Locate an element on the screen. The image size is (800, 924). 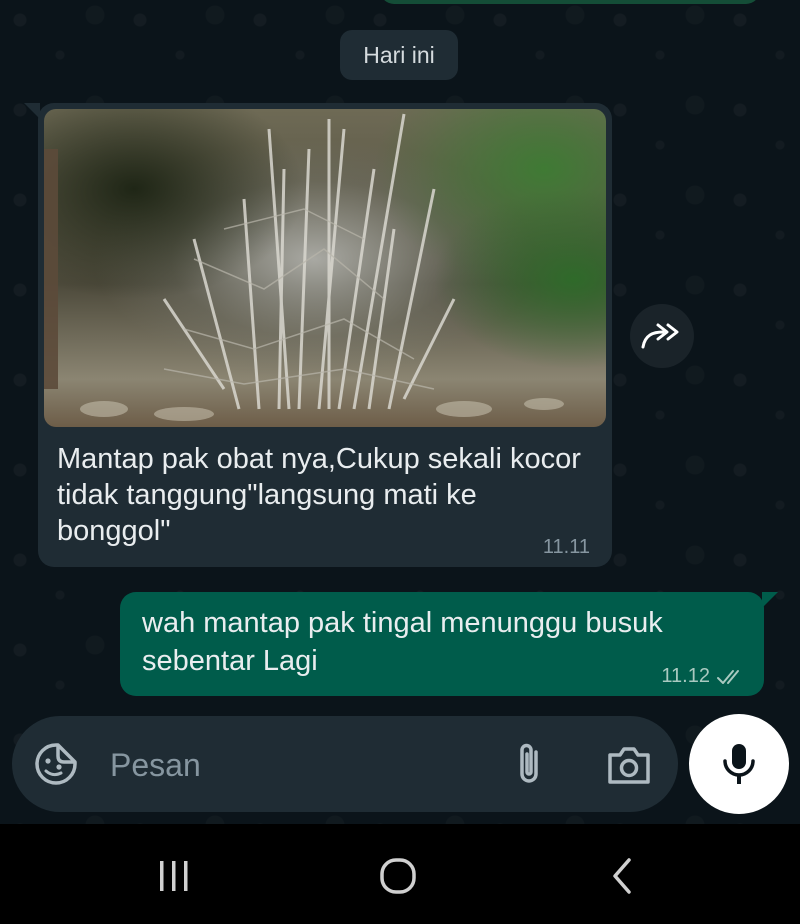
sticker-icon is located at coordinates (56, 764).